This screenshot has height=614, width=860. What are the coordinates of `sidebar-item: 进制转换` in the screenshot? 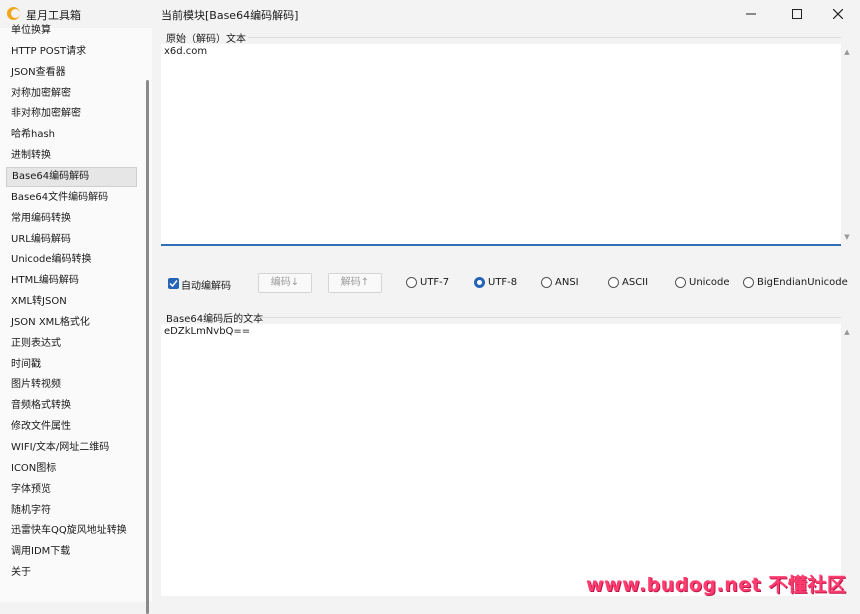 It's located at (71, 156).